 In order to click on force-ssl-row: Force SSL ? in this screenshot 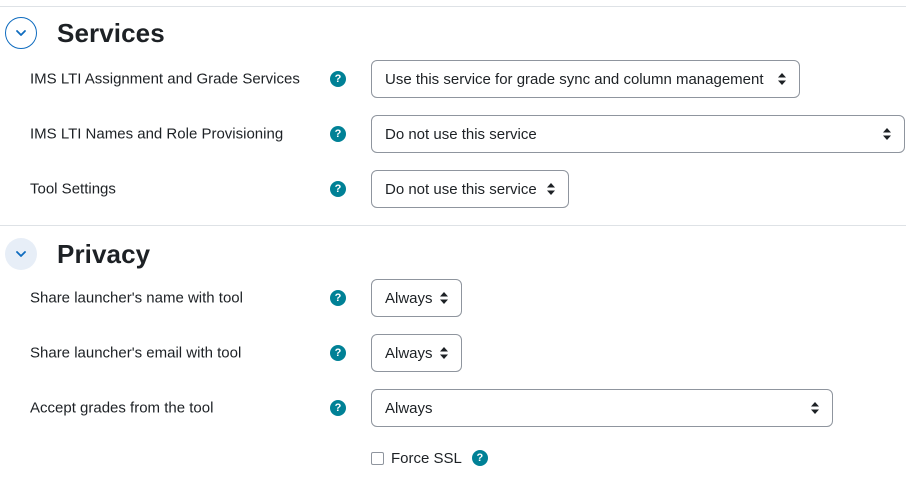, I will do `click(429, 458)`.